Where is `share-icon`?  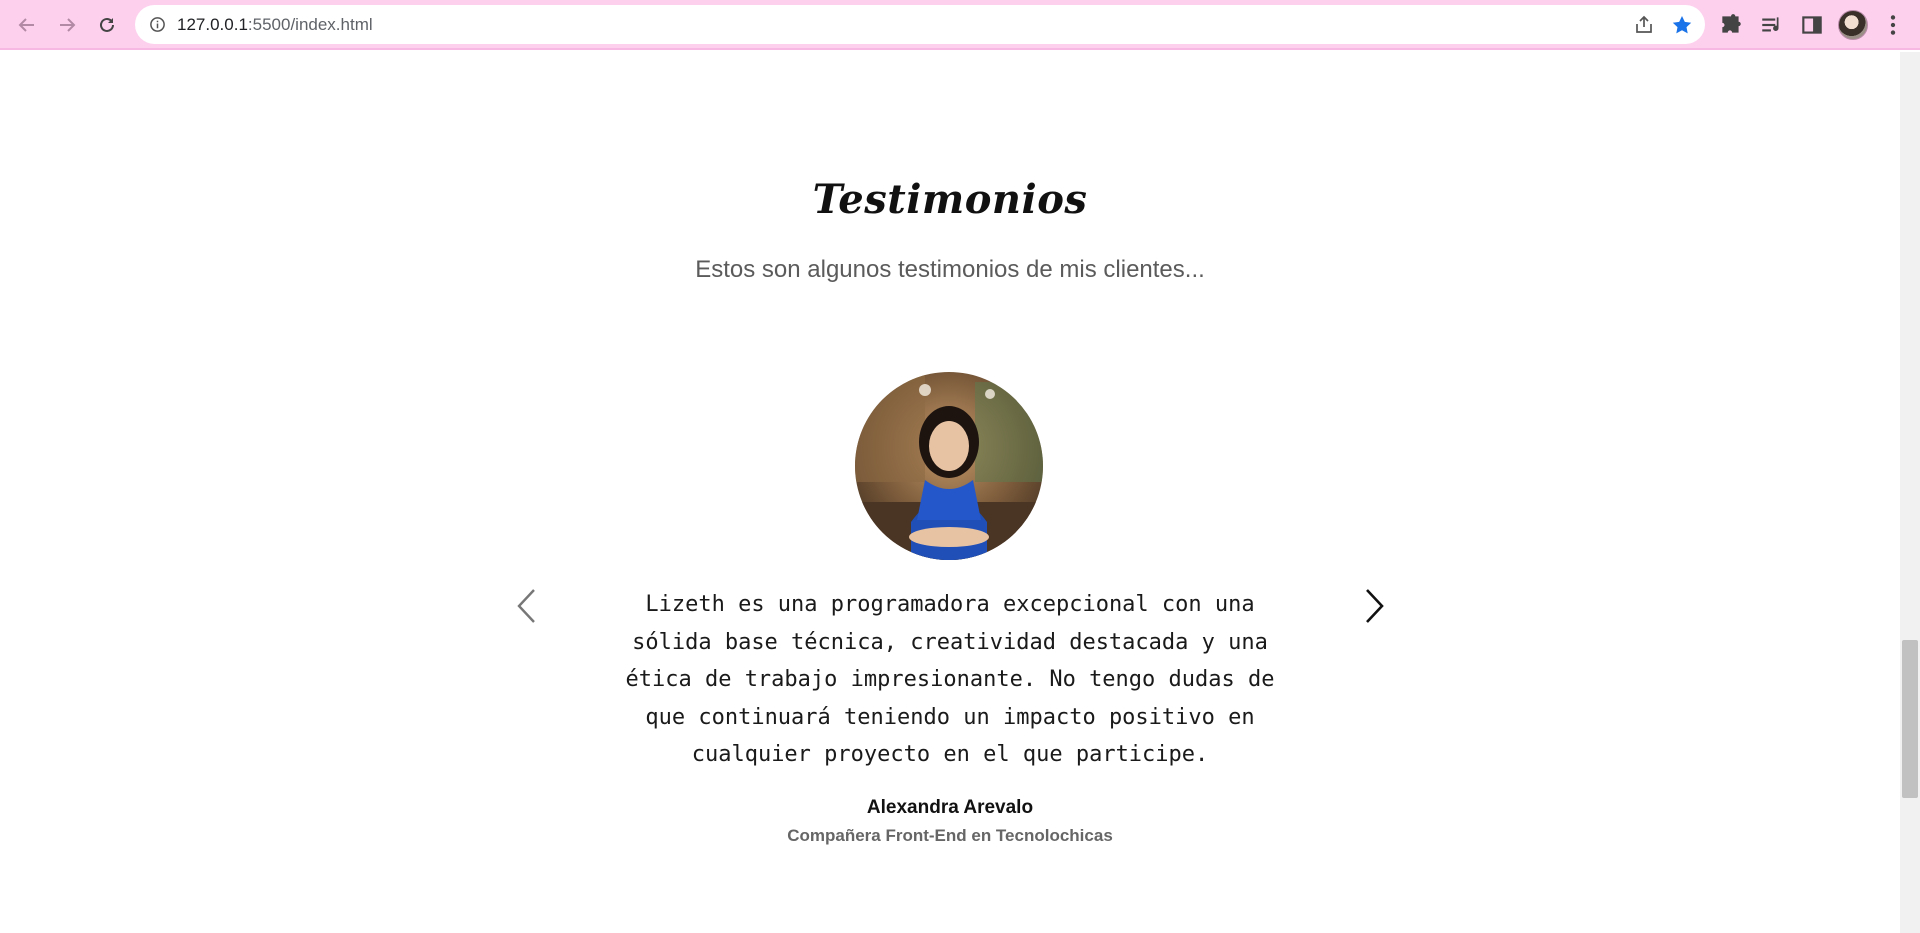 share-icon is located at coordinates (1644, 25).